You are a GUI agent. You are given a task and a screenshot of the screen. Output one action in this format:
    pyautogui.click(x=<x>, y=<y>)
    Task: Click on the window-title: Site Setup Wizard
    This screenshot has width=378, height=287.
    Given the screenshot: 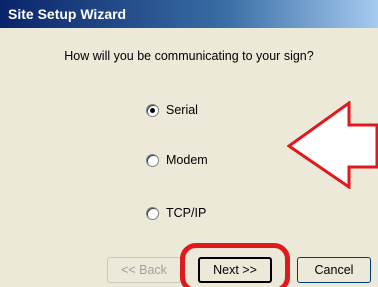 What is the action you would take?
    pyautogui.click(x=67, y=14)
    